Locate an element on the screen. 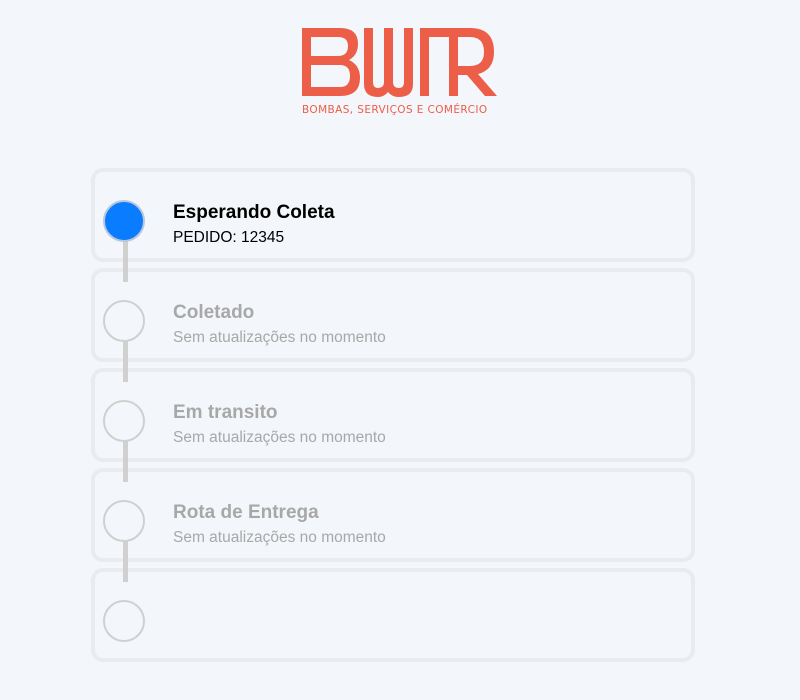  tracking-step-card: Esperando Coleta PEDIDO: 12345 is located at coordinates (393, 225).